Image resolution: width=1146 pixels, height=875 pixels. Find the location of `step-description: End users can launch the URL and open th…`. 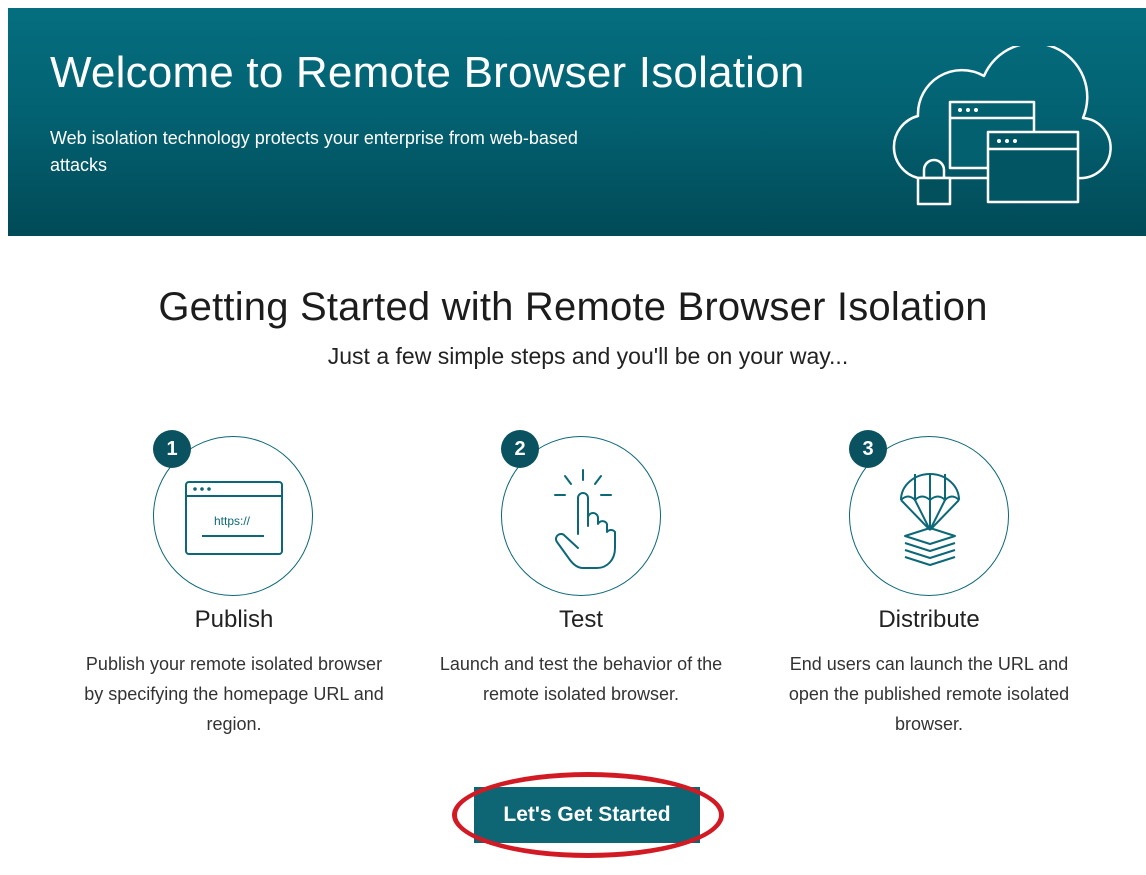

step-description: End users can launch the URL and open th… is located at coordinates (929, 694).